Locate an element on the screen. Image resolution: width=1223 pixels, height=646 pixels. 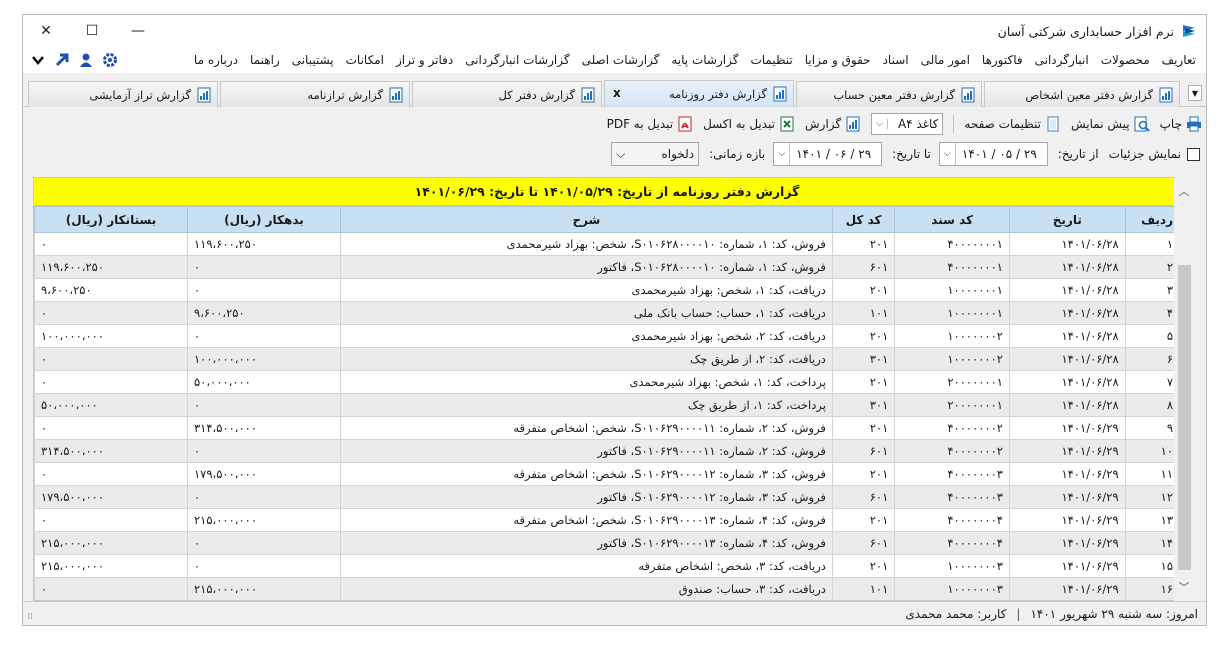
minimize-button: — is located at coordinates (138, 31).